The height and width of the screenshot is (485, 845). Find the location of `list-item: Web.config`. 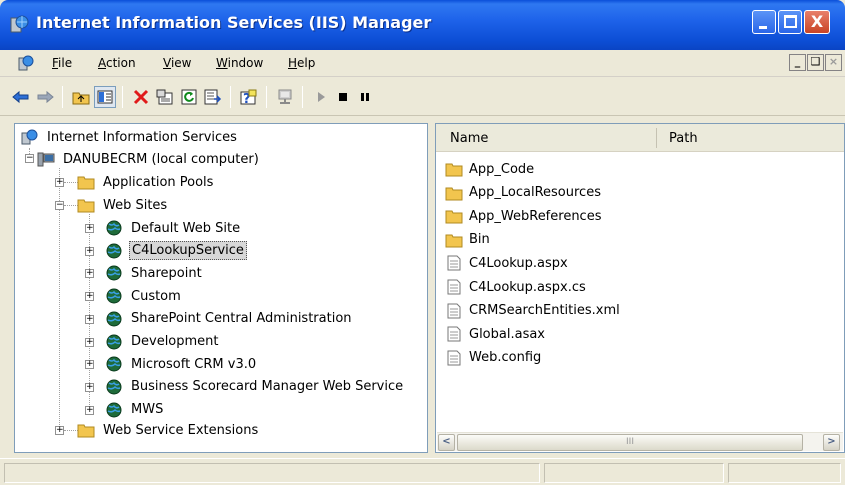

list-item: Web.config is located at coordinates (493, 358).